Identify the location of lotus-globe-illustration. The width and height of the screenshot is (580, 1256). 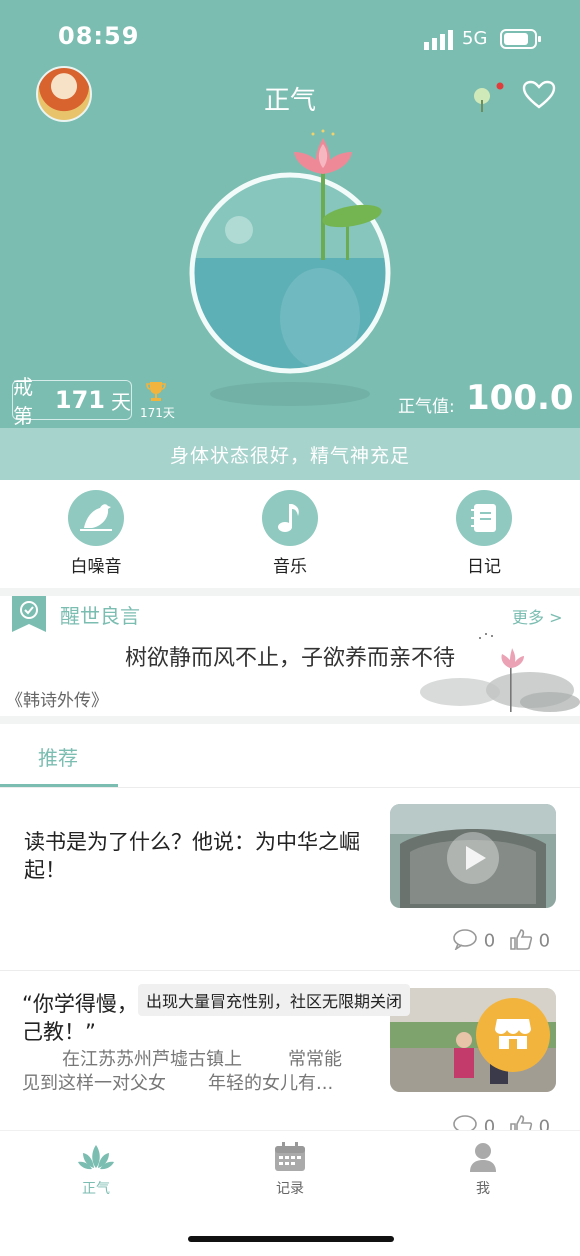
(290, 273).